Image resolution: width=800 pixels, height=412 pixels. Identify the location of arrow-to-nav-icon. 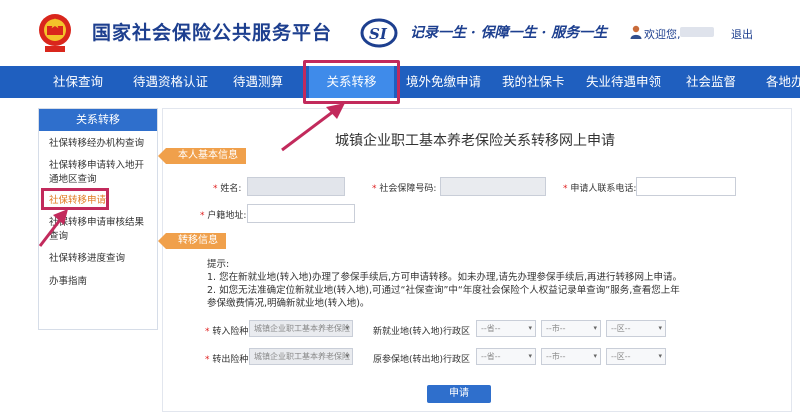
(313, 127).